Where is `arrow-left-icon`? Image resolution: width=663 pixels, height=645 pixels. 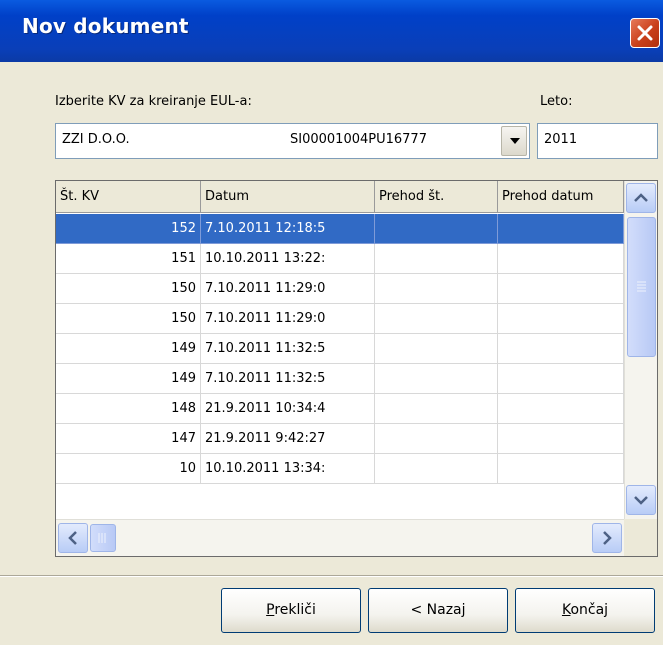 arrow-left-icon is located at coordinates (72, 538).